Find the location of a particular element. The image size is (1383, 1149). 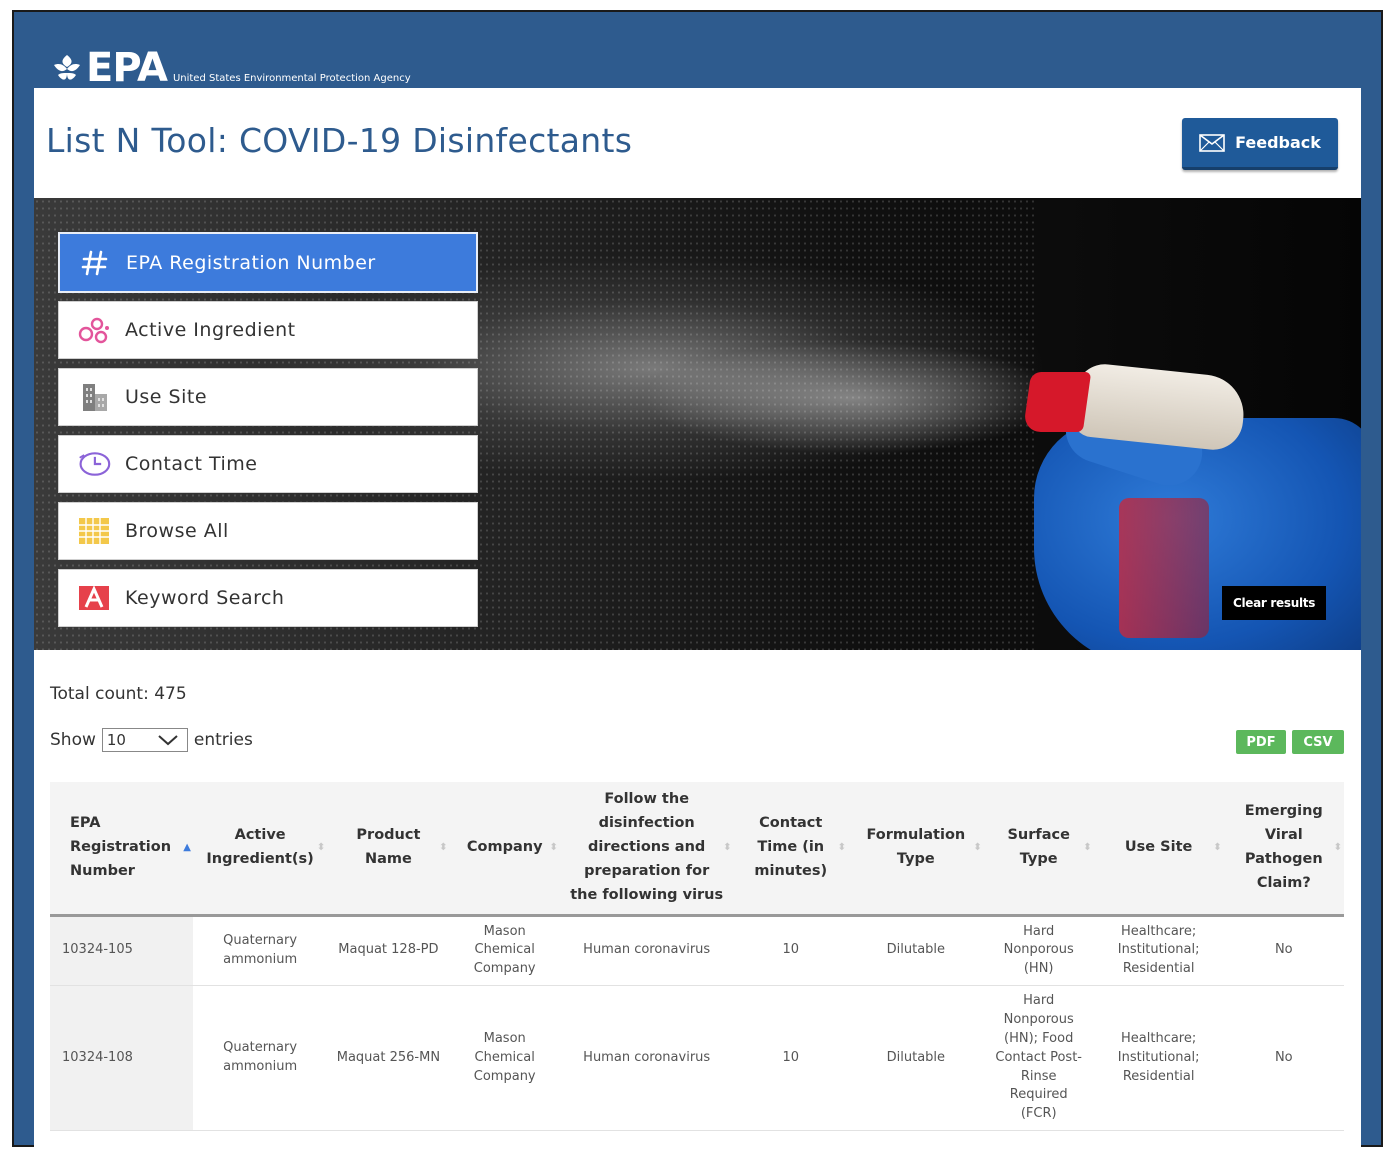

export-csv-button: CSV is located at coordinates (1318, 742).